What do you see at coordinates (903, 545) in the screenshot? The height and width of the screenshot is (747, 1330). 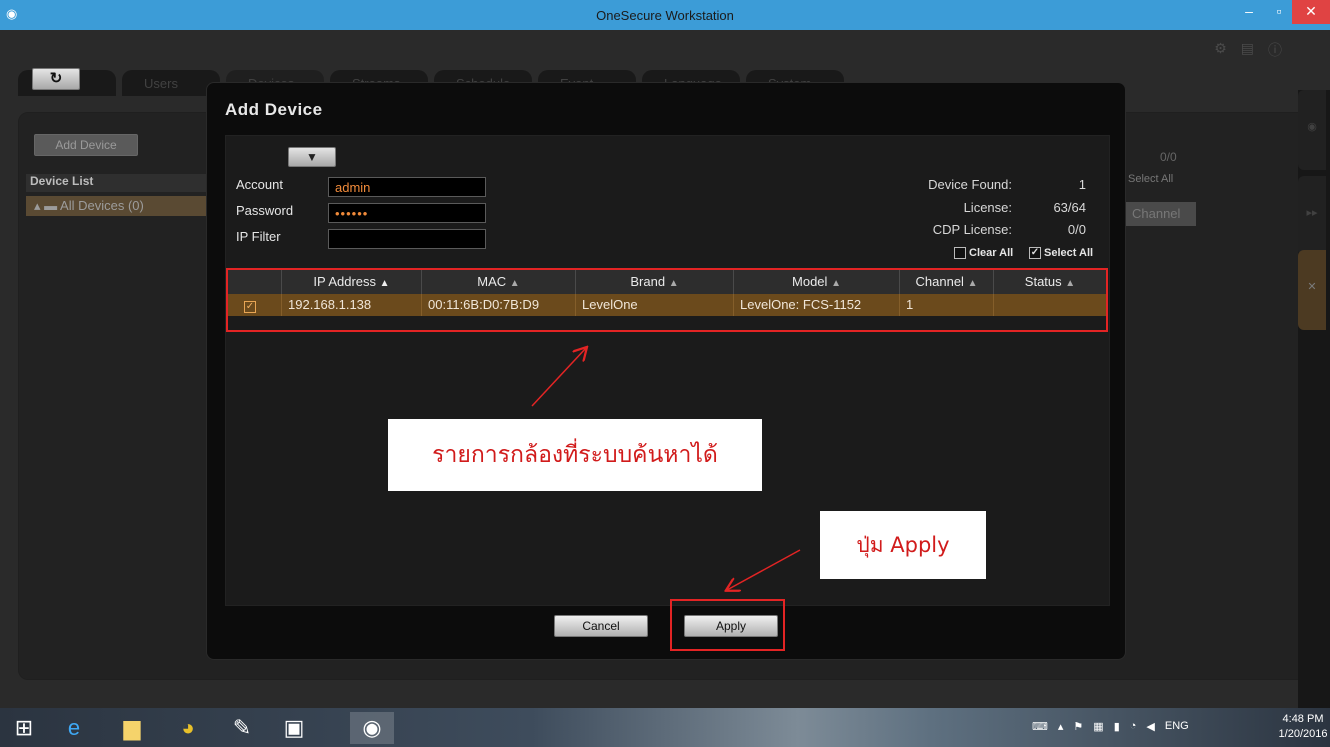 I see `apply-callout: ปุ่ม Apply` at bounding box center [903, 545].